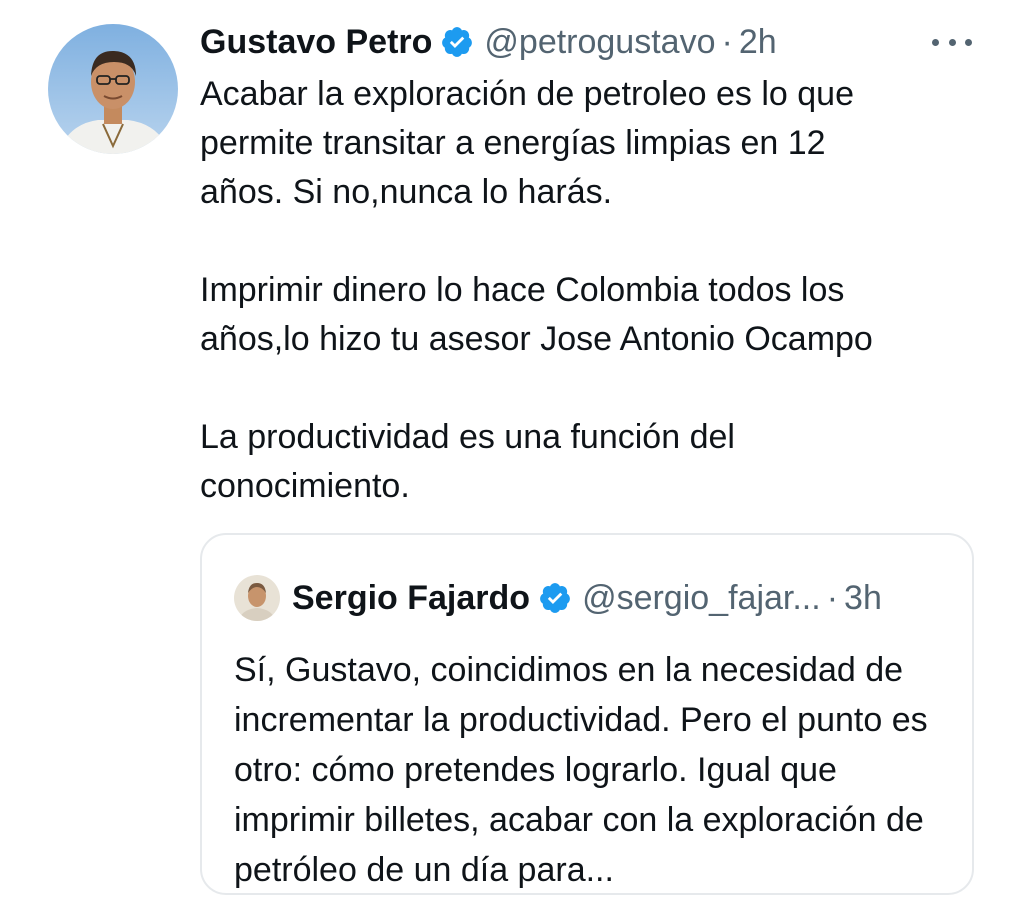  What do you see at coordinates (316, 42) in the screenshot?
I see `author-name: Gustavo Petro` at bounding box center [316, 42].